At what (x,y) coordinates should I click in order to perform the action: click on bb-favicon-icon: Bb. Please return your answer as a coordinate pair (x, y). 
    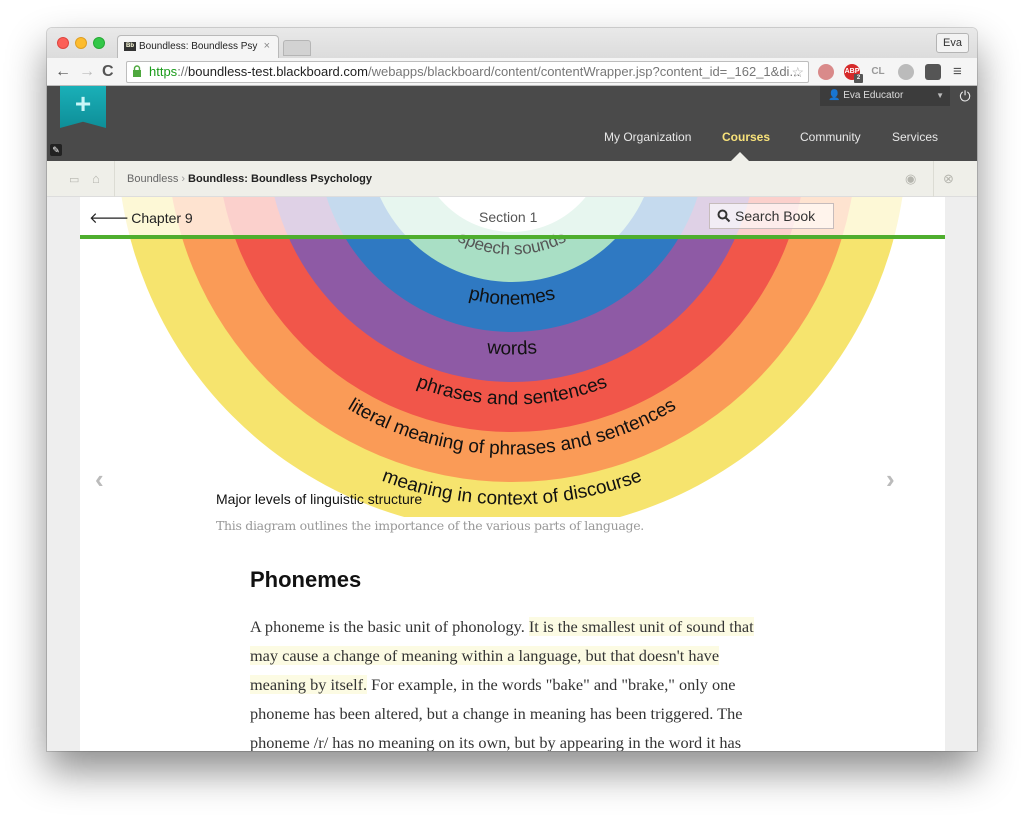
    Looking at the image, I should click on (130, 46).